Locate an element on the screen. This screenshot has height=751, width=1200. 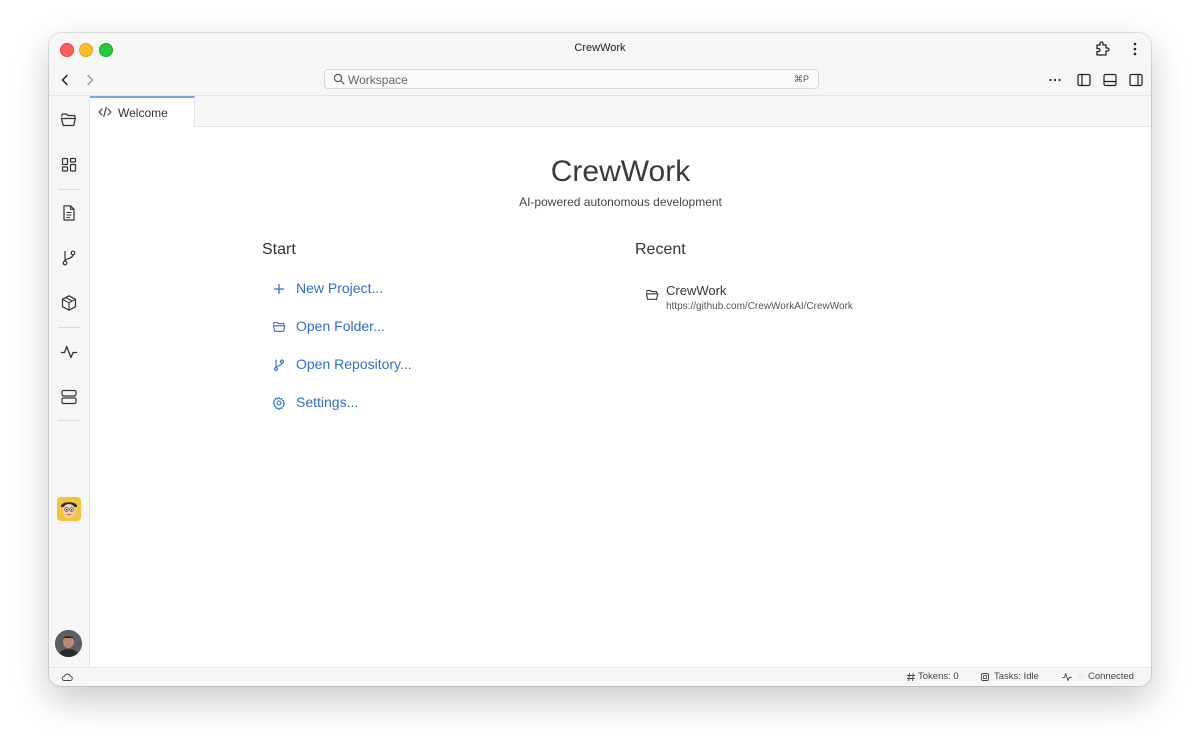
more-icon is located at coordinates (1055, 80).